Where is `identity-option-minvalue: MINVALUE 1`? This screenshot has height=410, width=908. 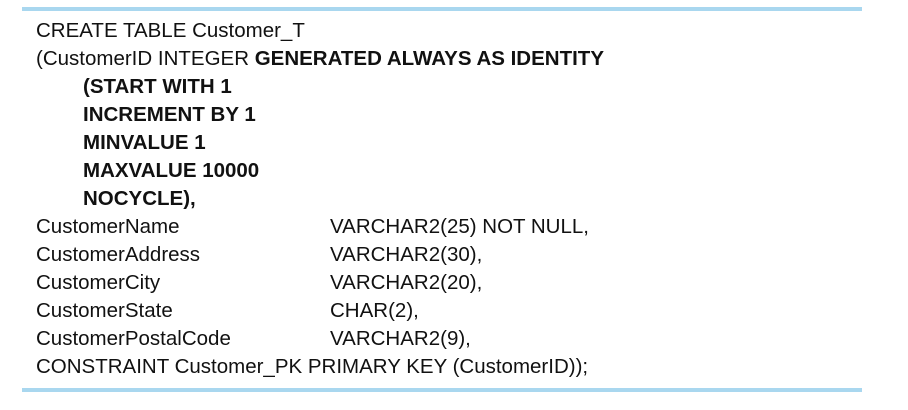 identity-option-minvalue: MINVALUE 1 is located at coordinates (144, 142).